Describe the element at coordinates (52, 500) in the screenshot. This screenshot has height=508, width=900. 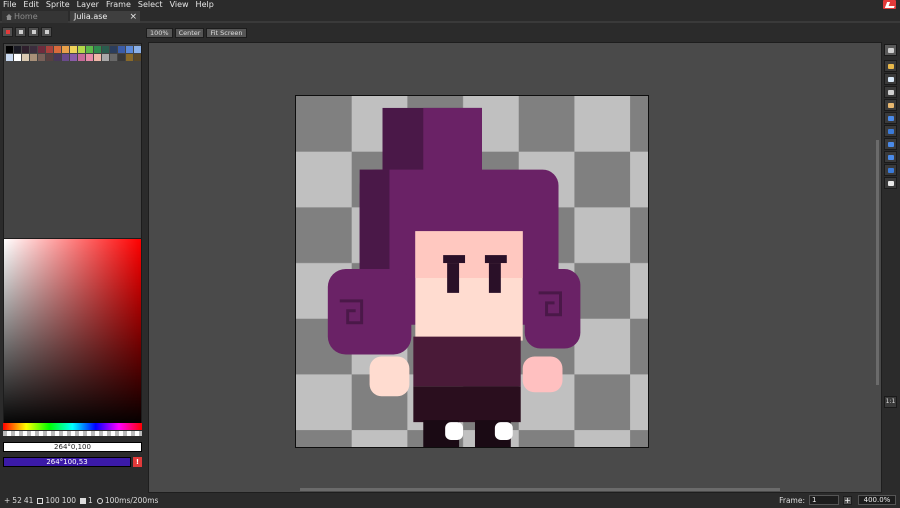
I see `sprite-width: 100` at that location.